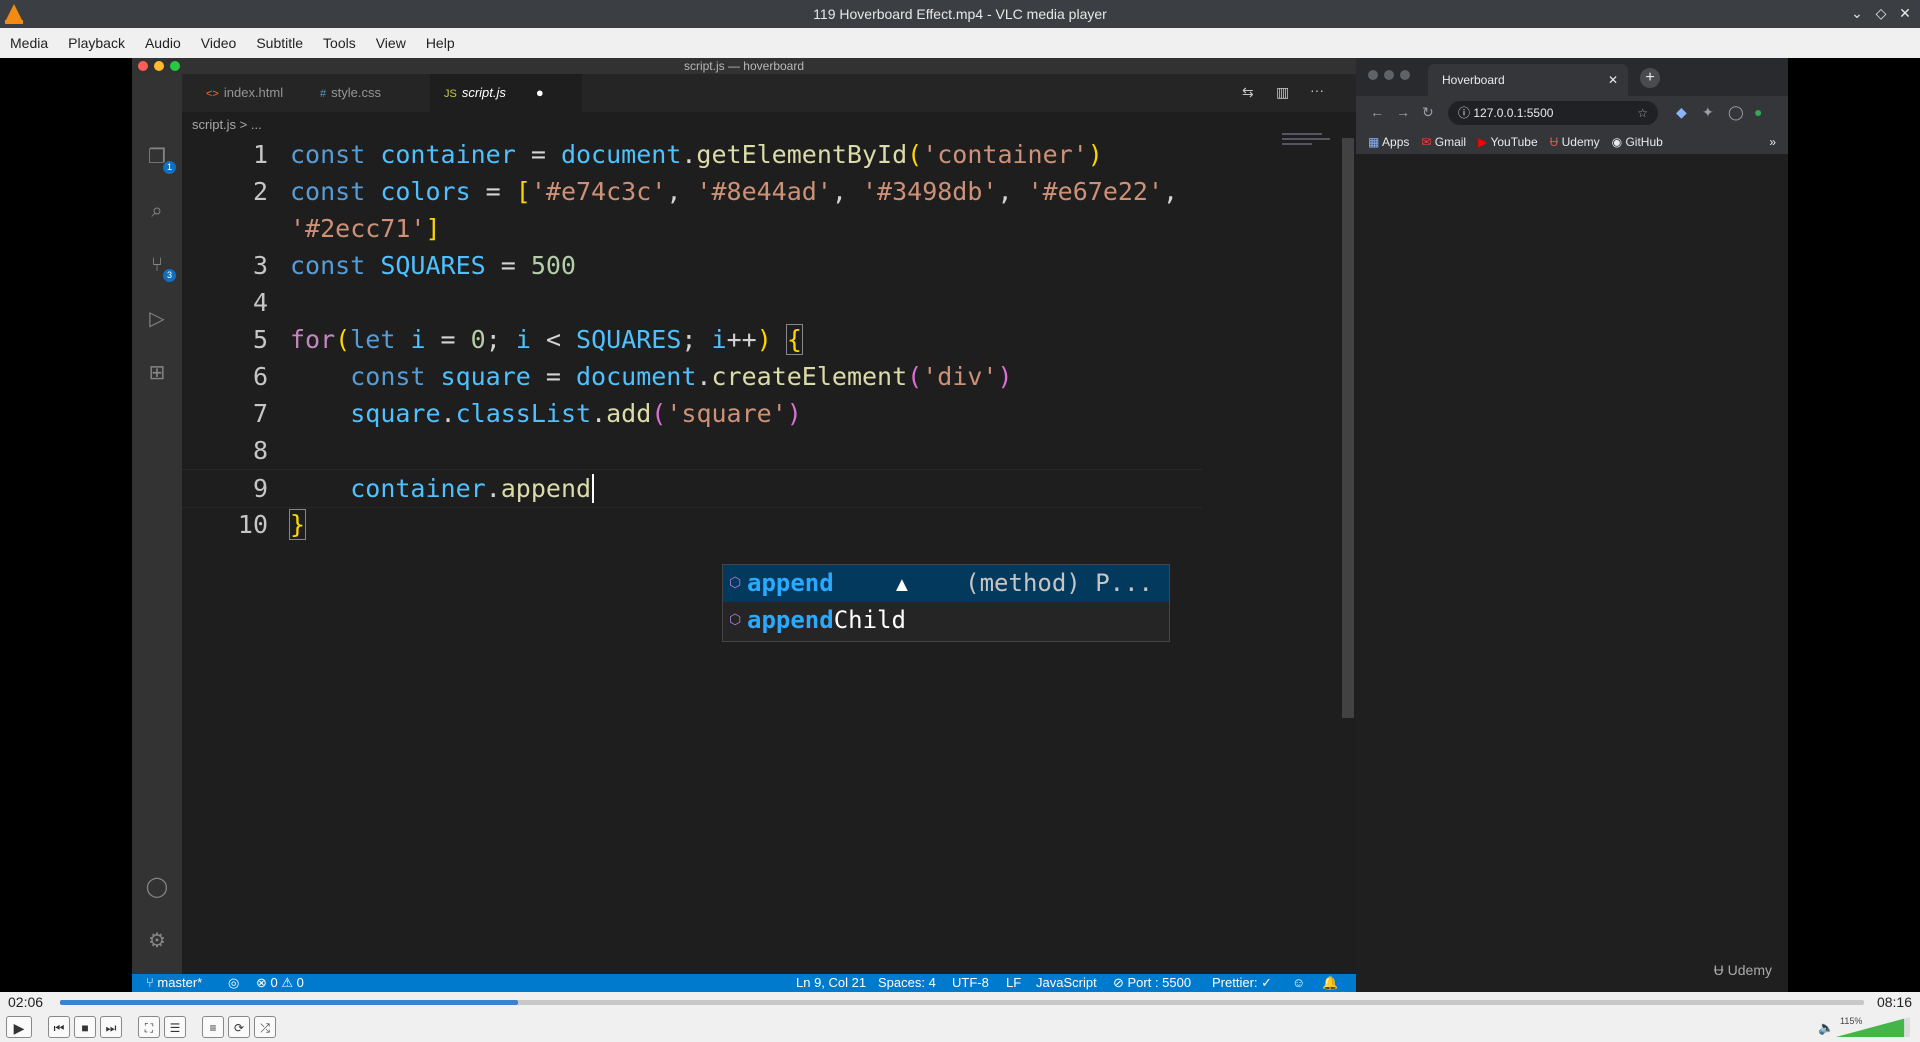 This screenshot has height=1042, width=1920. Describe the element at coordinates (1242, 982) in the screenshot. I see `prettier-status: Prettier: ✓` at that location.